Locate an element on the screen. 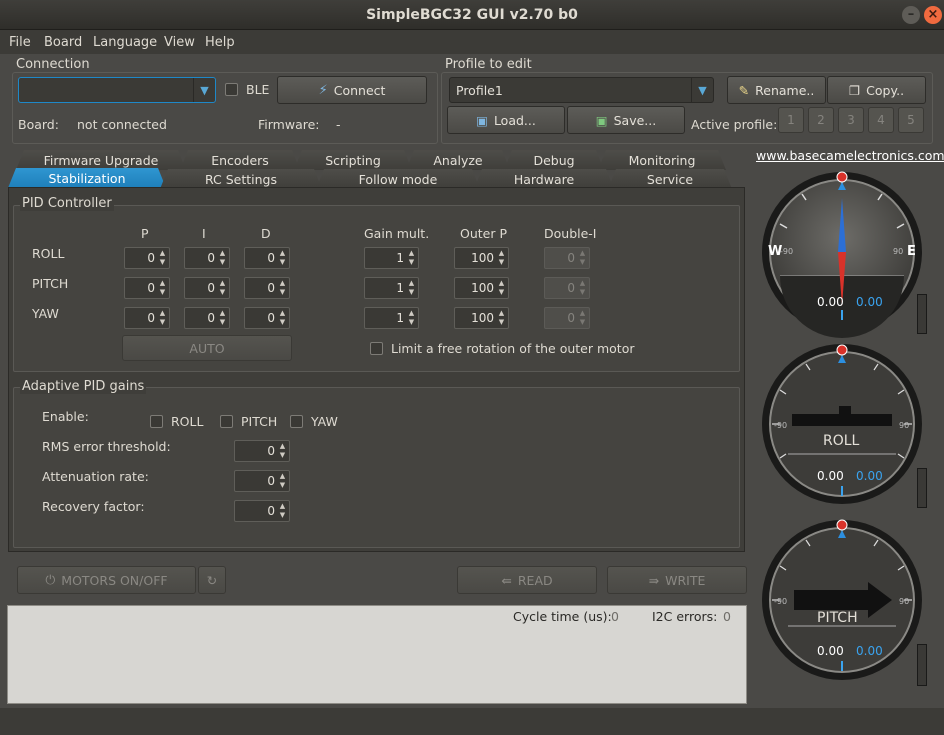 This screenshot has height=735, width=944. recovery-label: Recovery factor: is located at coordinates (93, 506).